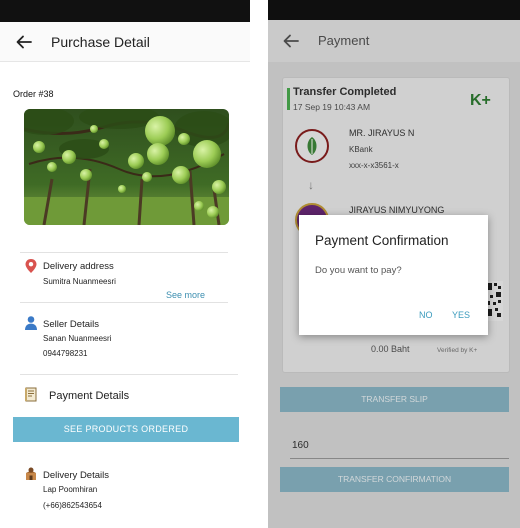 The height and width of the screenshot is (528, 520). Describe the element at coordinates (125, 11) in the screenshot. I see `status-bar` at that location.